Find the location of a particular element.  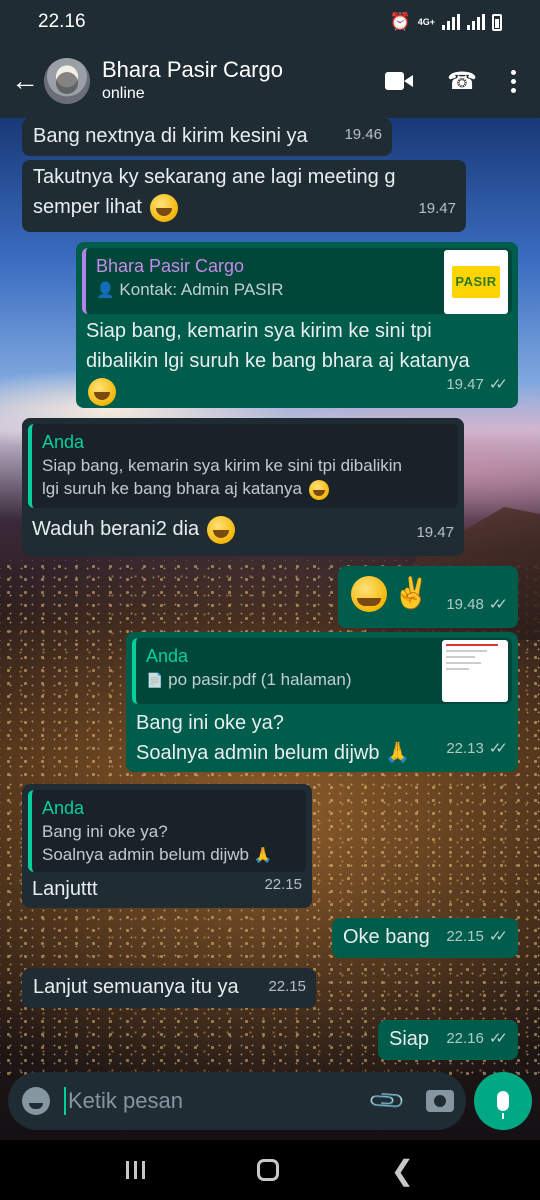

text-caret is located at coordinates (65, 1101).